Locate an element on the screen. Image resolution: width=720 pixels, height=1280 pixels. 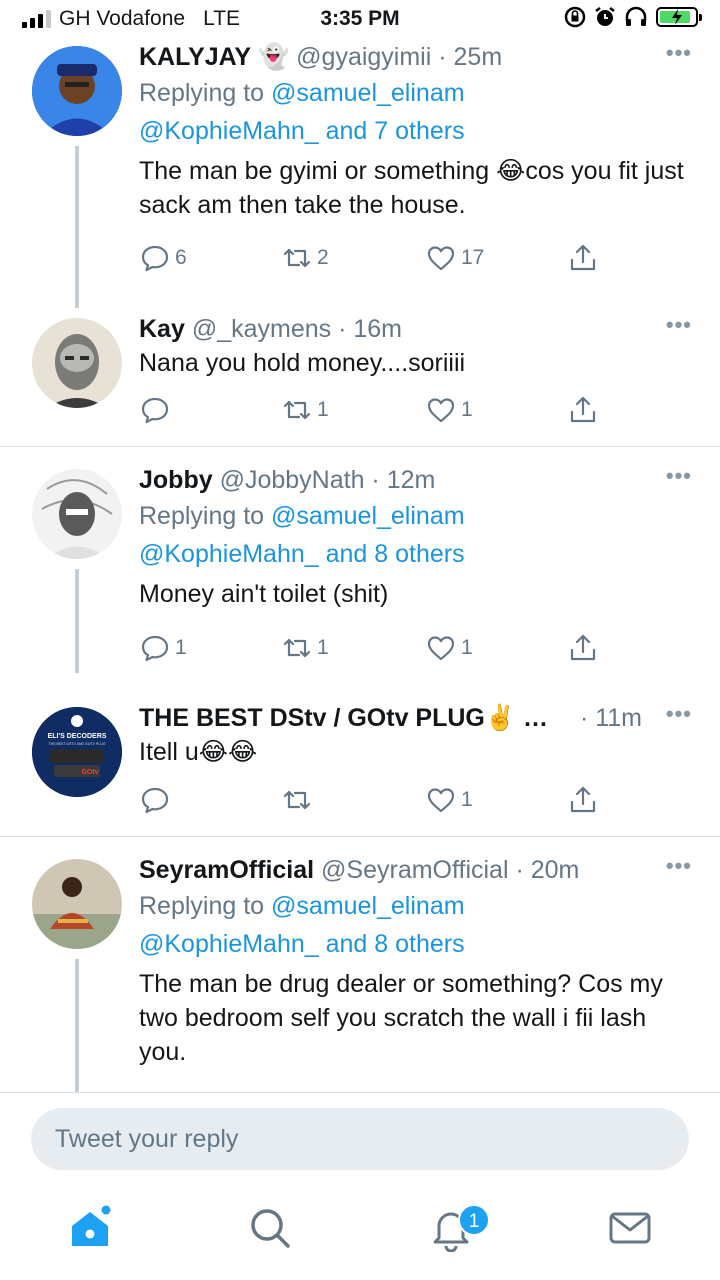
retweet-button is located at coordinates (299, 800).